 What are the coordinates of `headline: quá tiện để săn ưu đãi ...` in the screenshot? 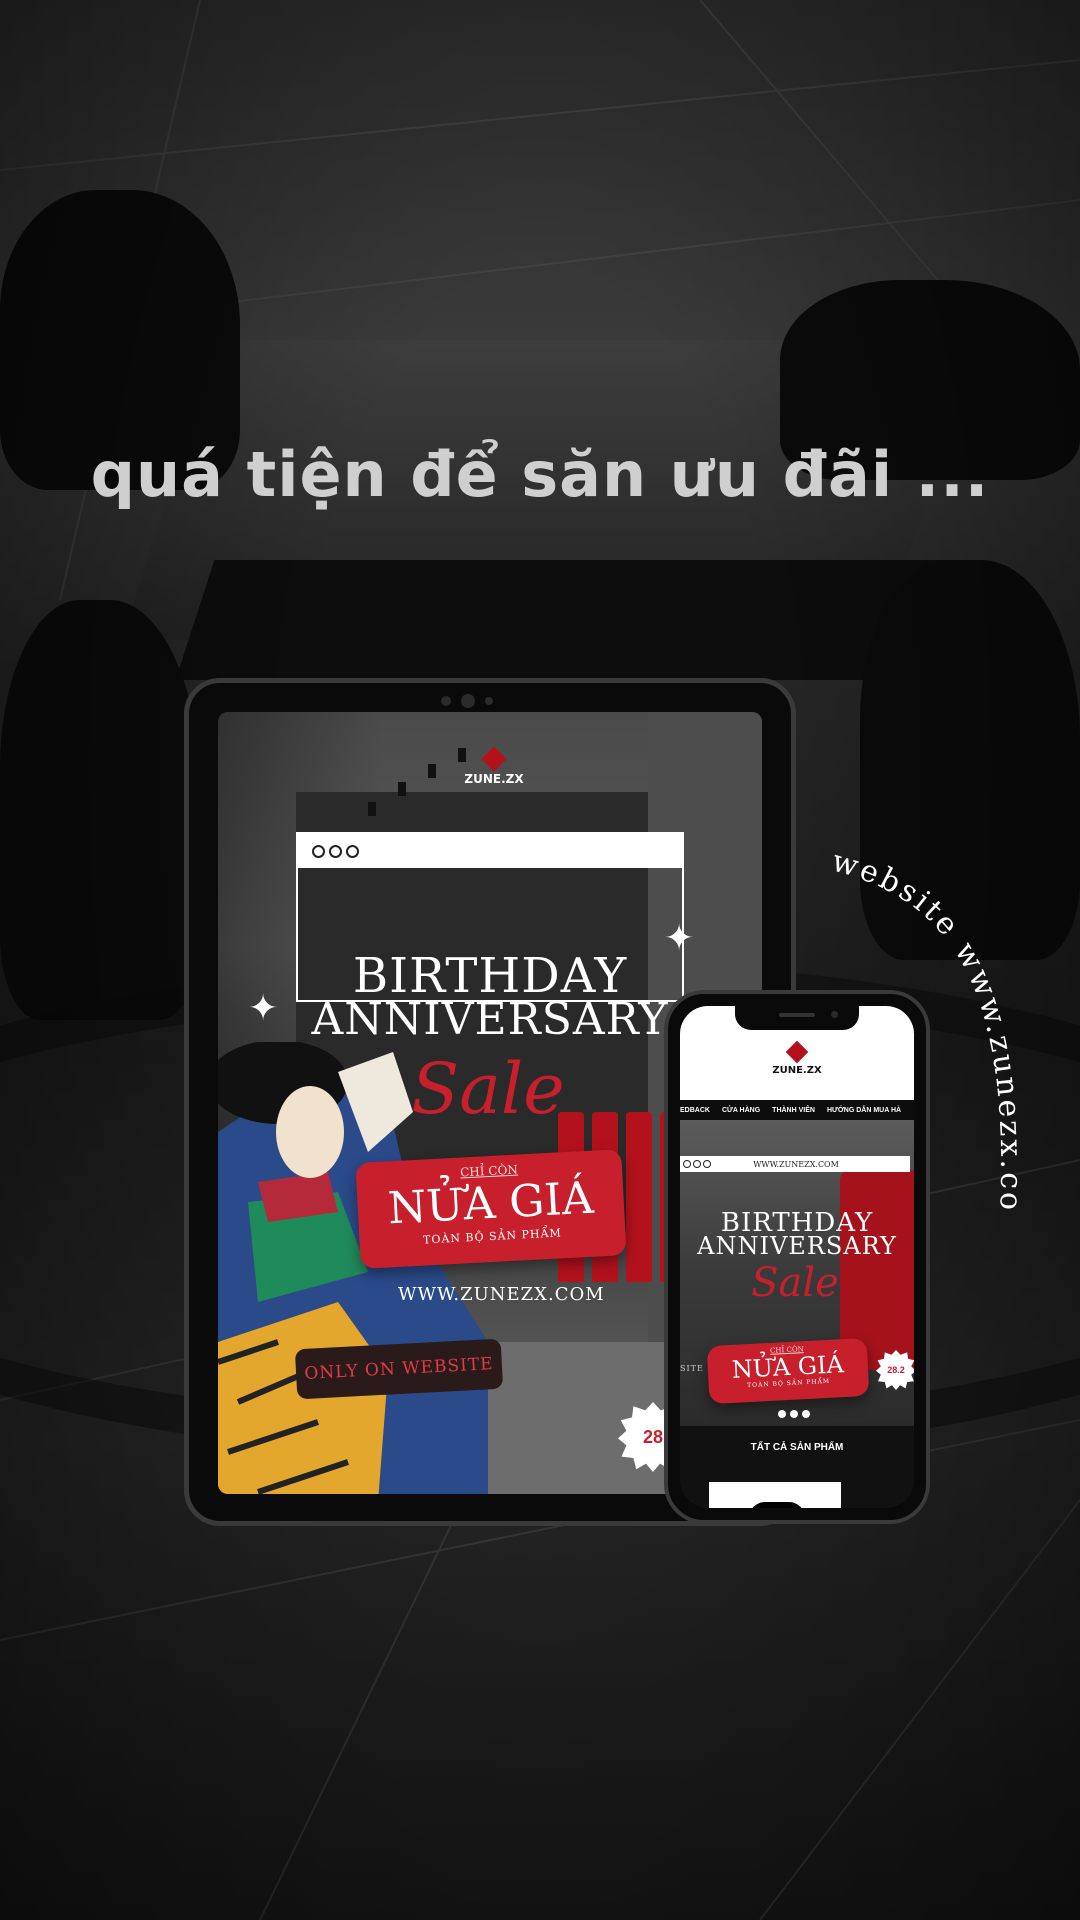 It's located at (540, 474).